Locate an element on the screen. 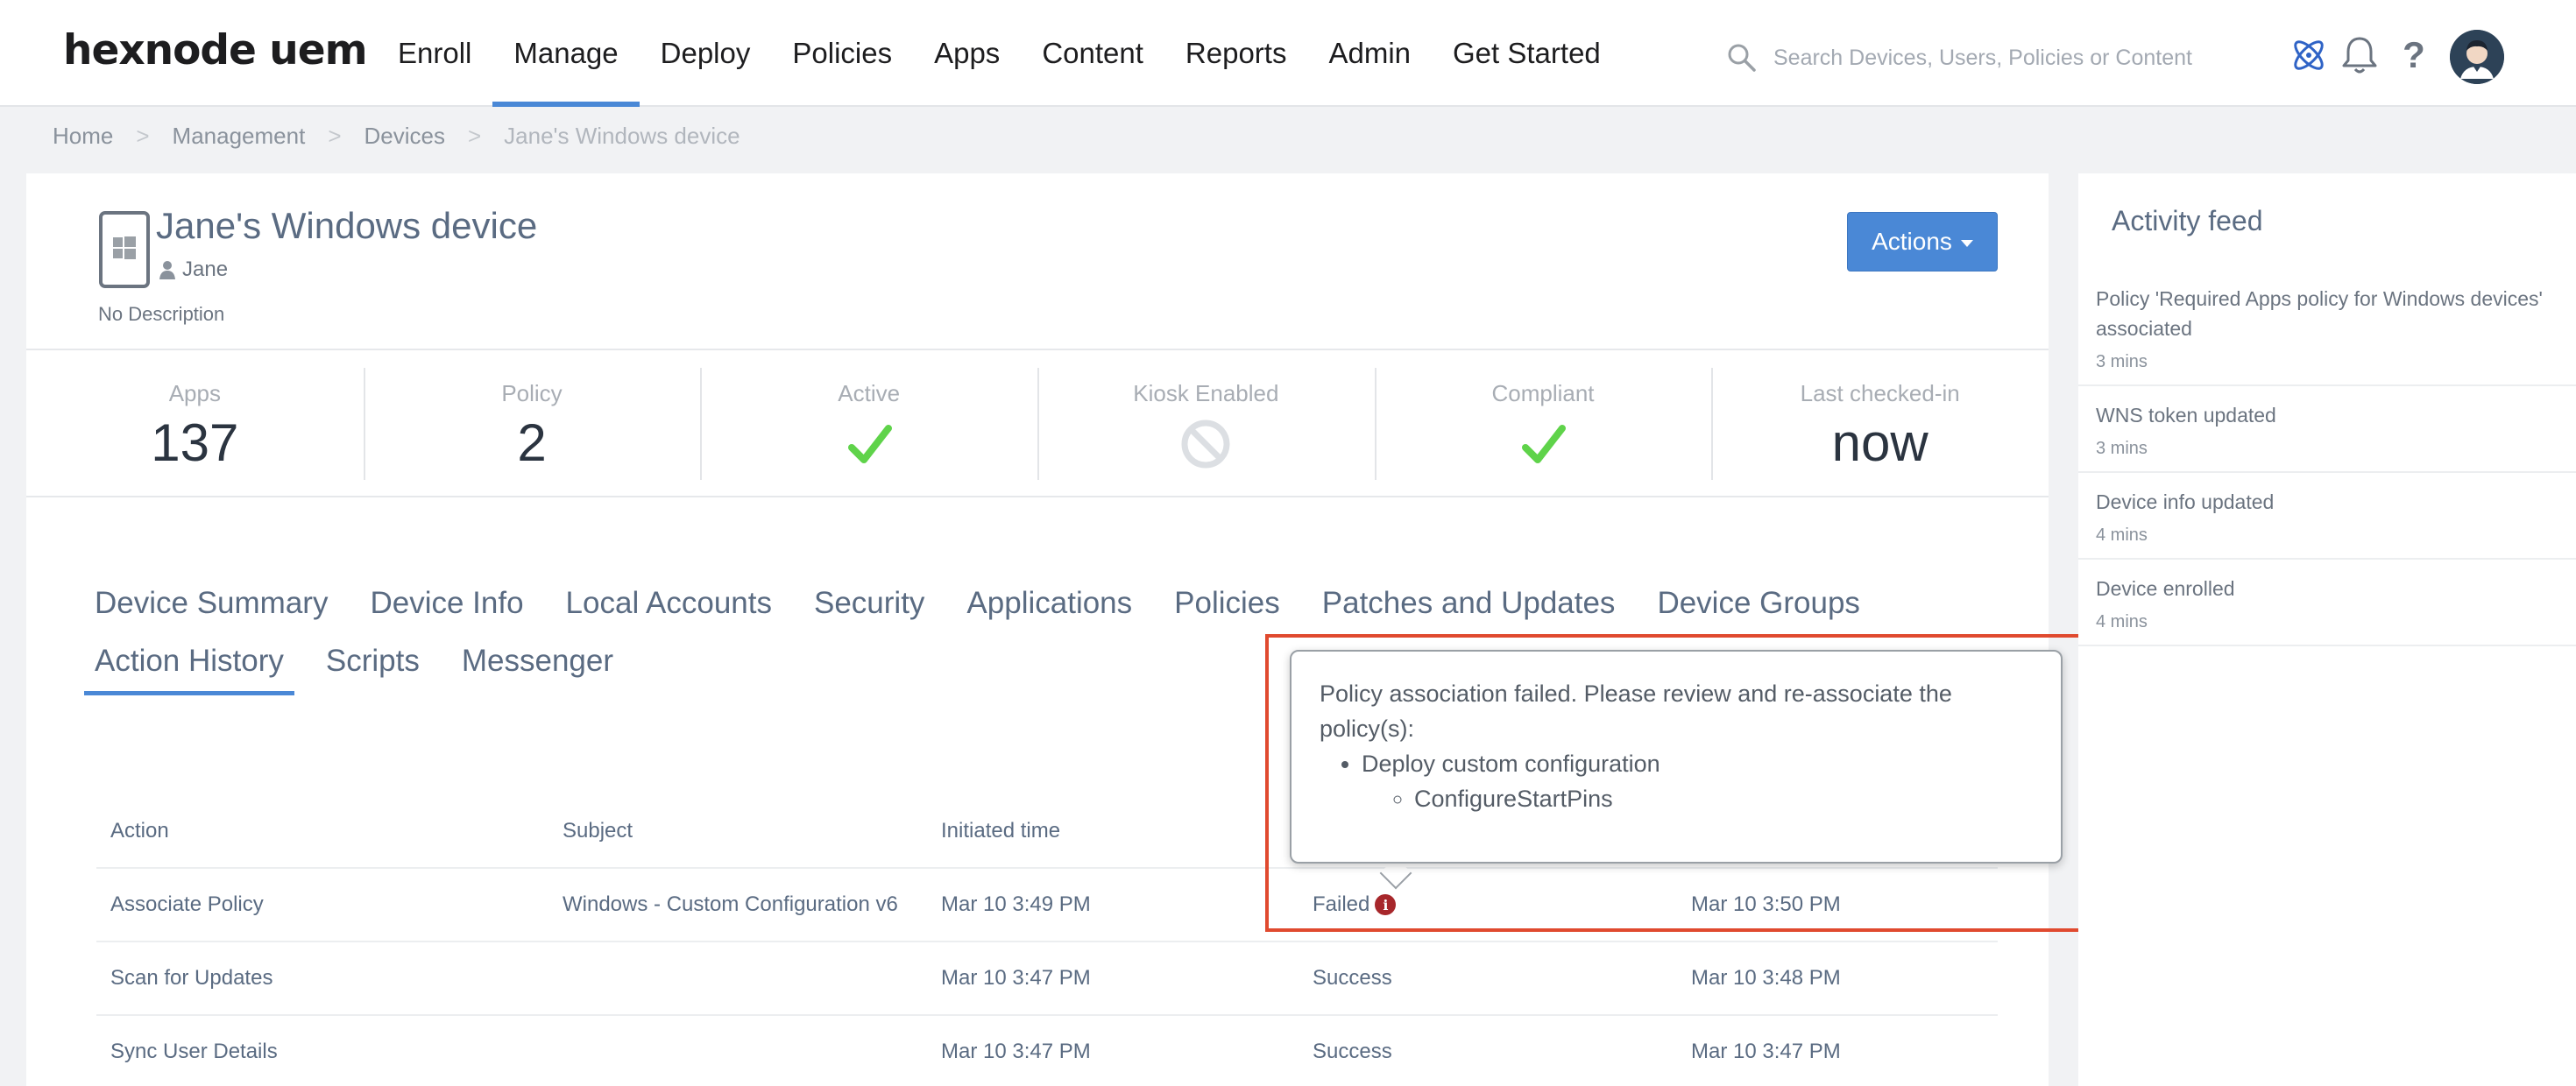 This screenshot has width=2576, height=1086. stat-label: Compliant is located at coordinates (1543, 393).